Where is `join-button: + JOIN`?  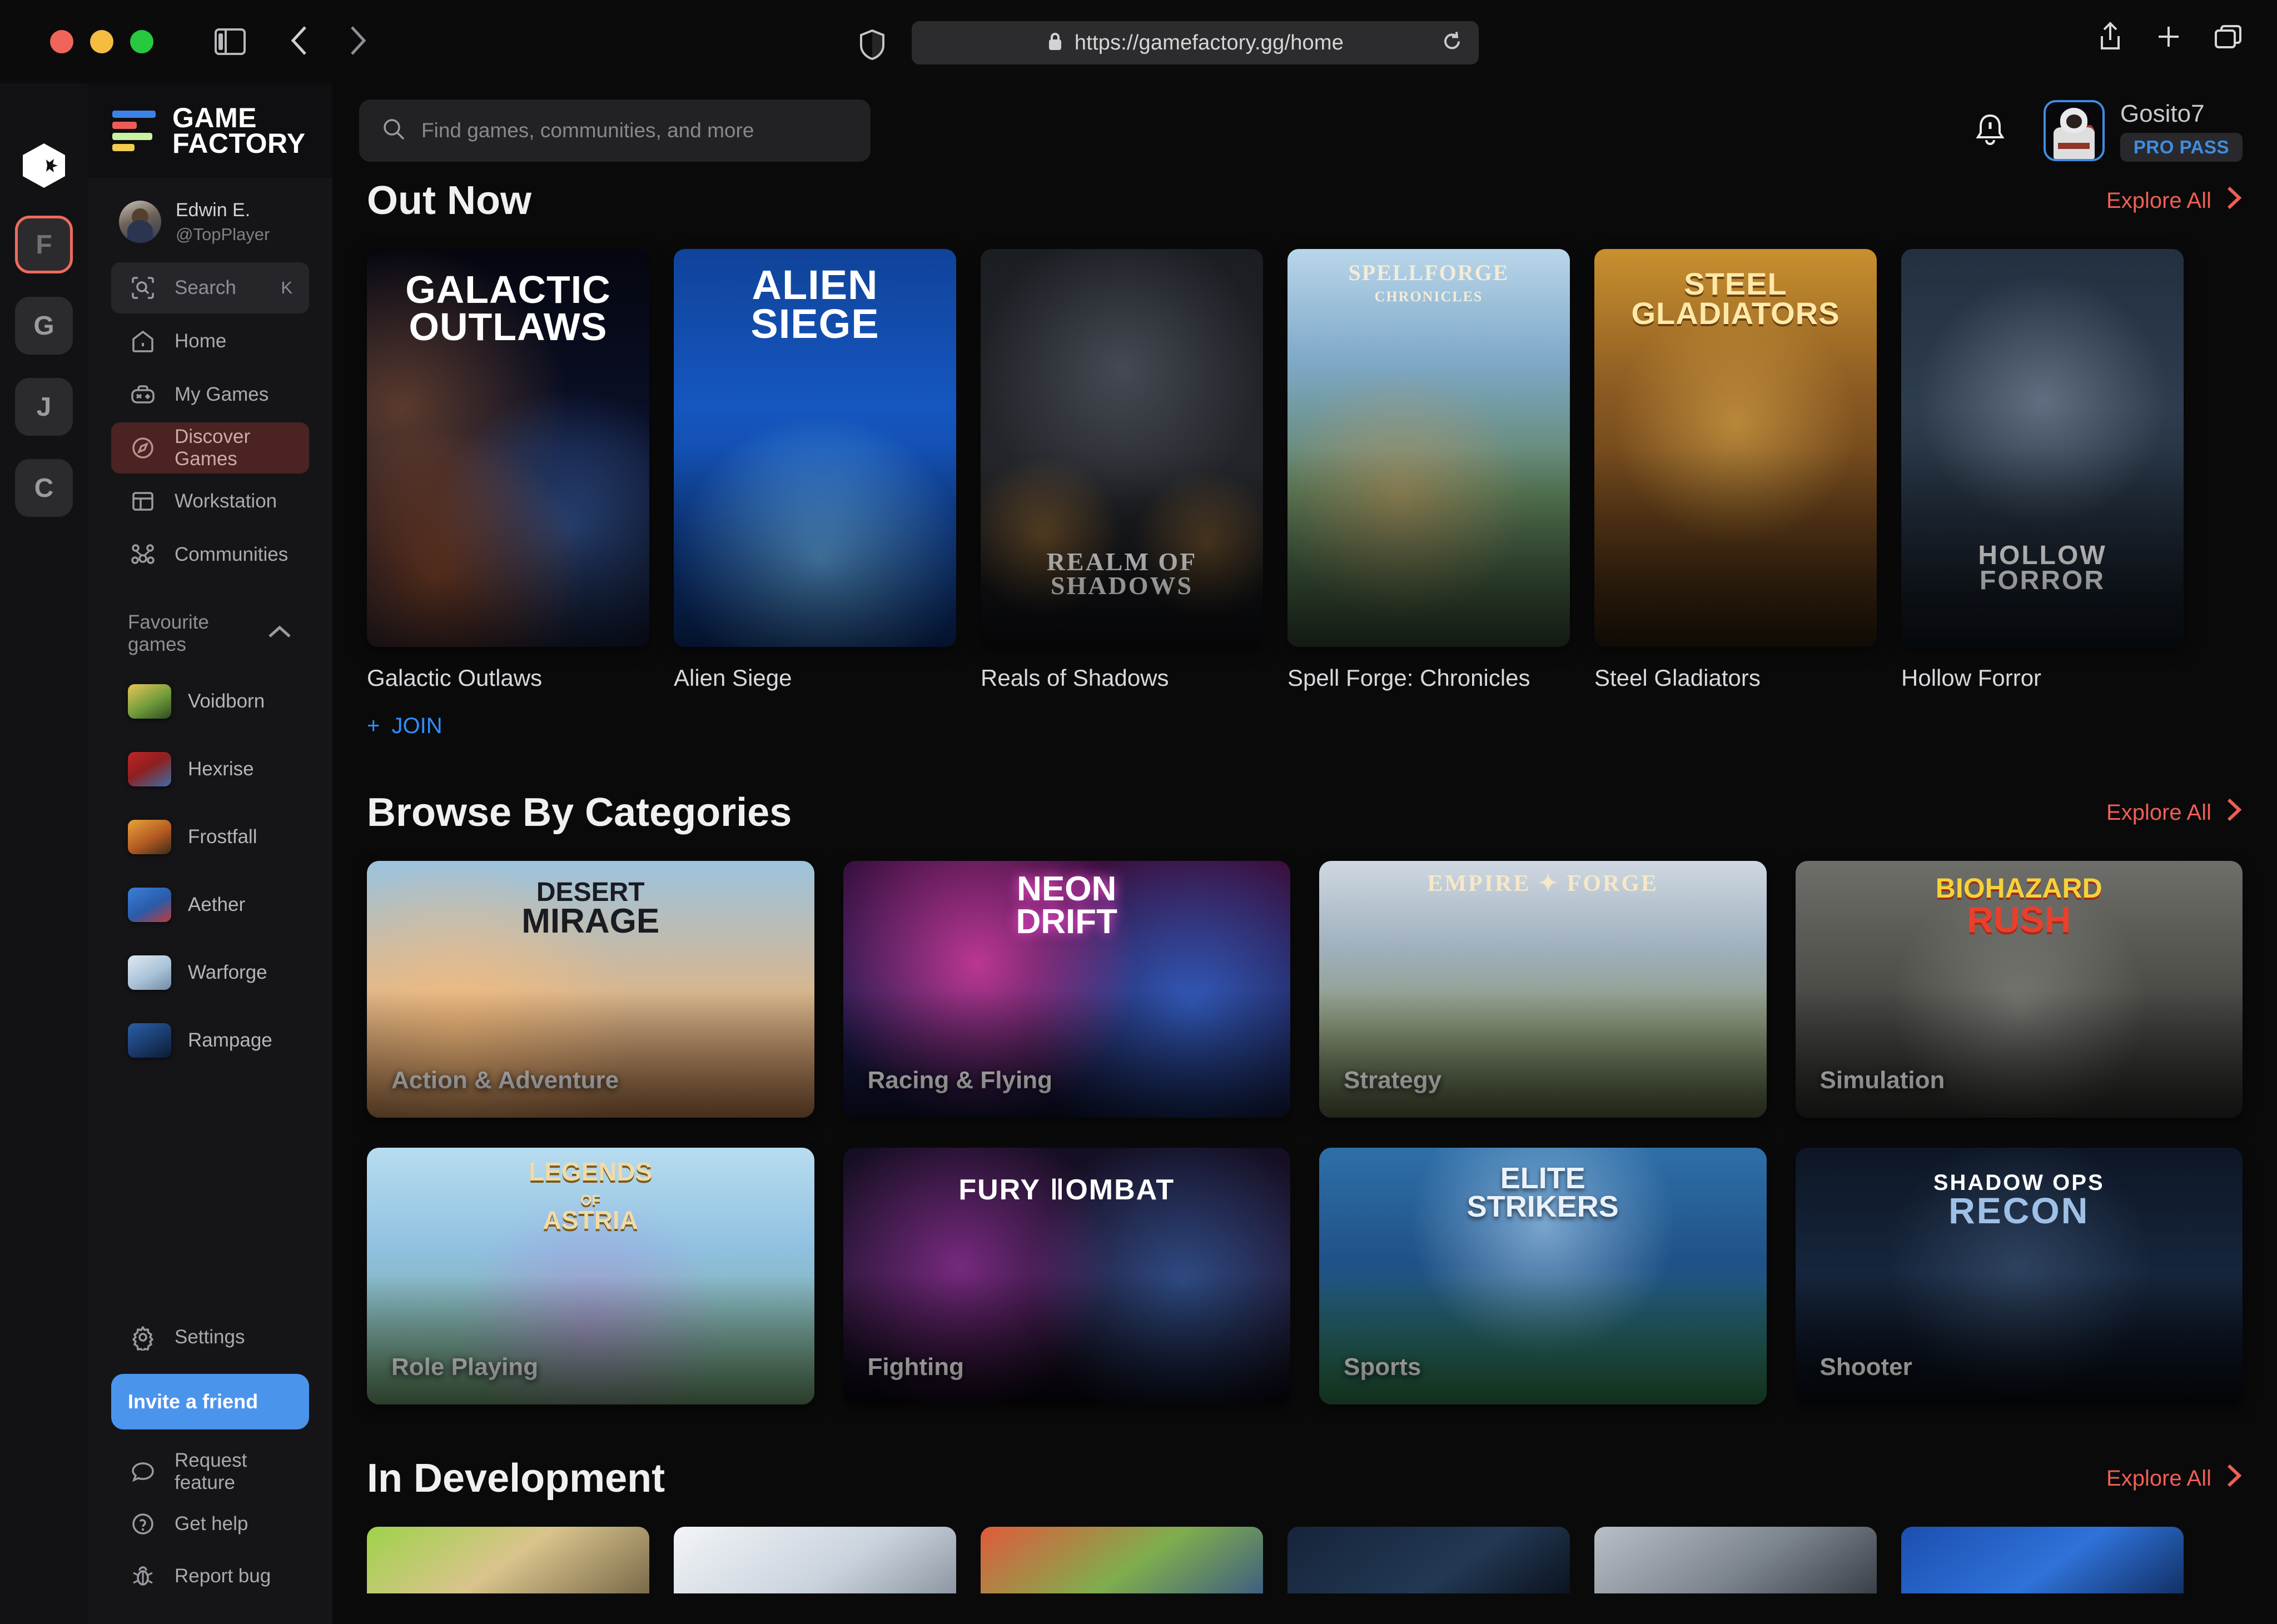
join-button: + JOIN is located at coordinates (405, 726).